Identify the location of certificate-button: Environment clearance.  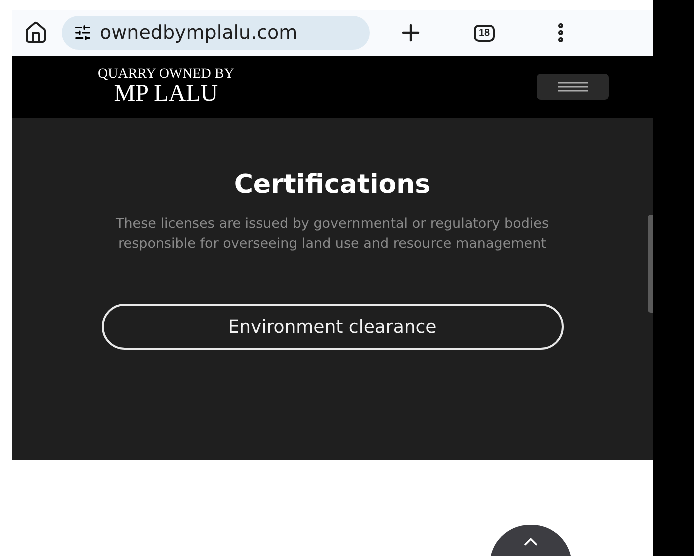
(333, 327).